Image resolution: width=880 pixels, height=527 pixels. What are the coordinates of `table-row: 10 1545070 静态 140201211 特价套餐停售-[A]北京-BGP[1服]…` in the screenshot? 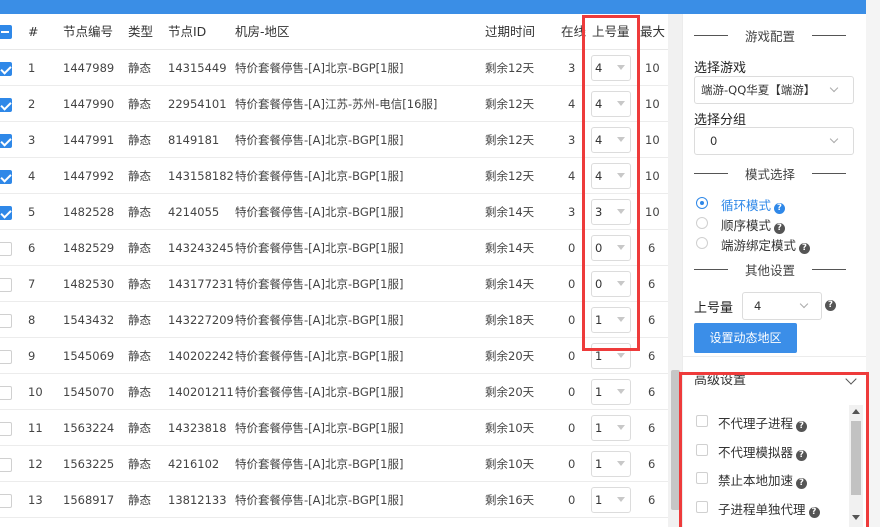 It's located at (334, 392).